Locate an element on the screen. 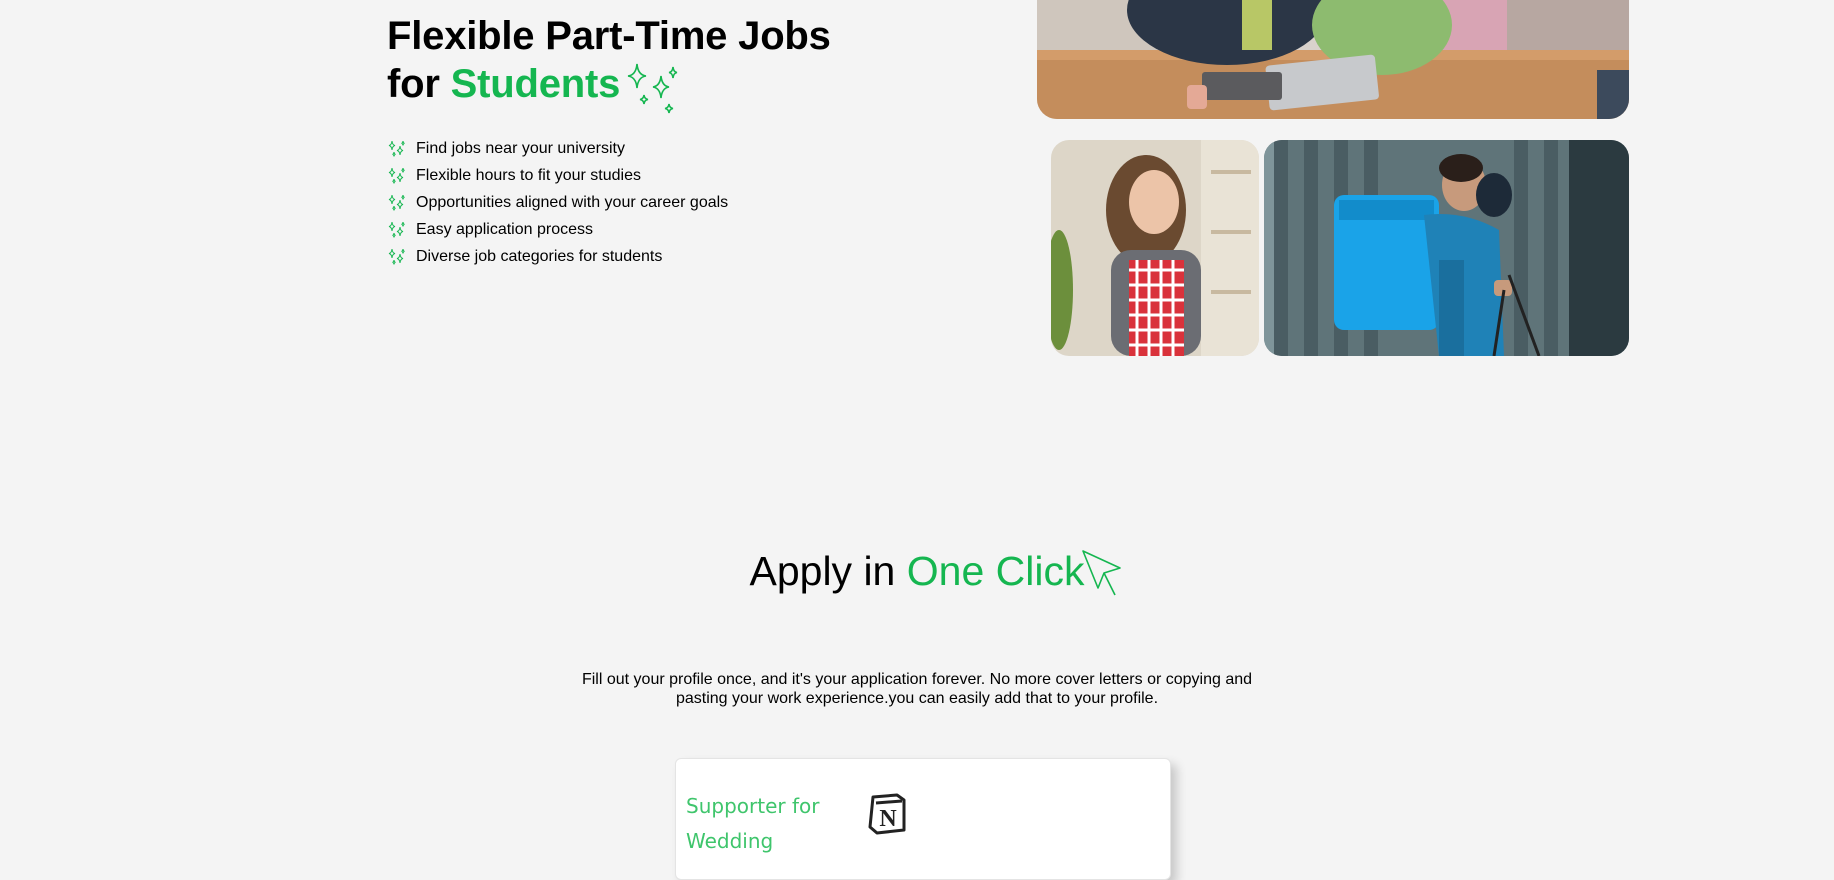 The image size is (1834, 880). feature-item: Find jobs near your university is located at coordinates (558, 150).